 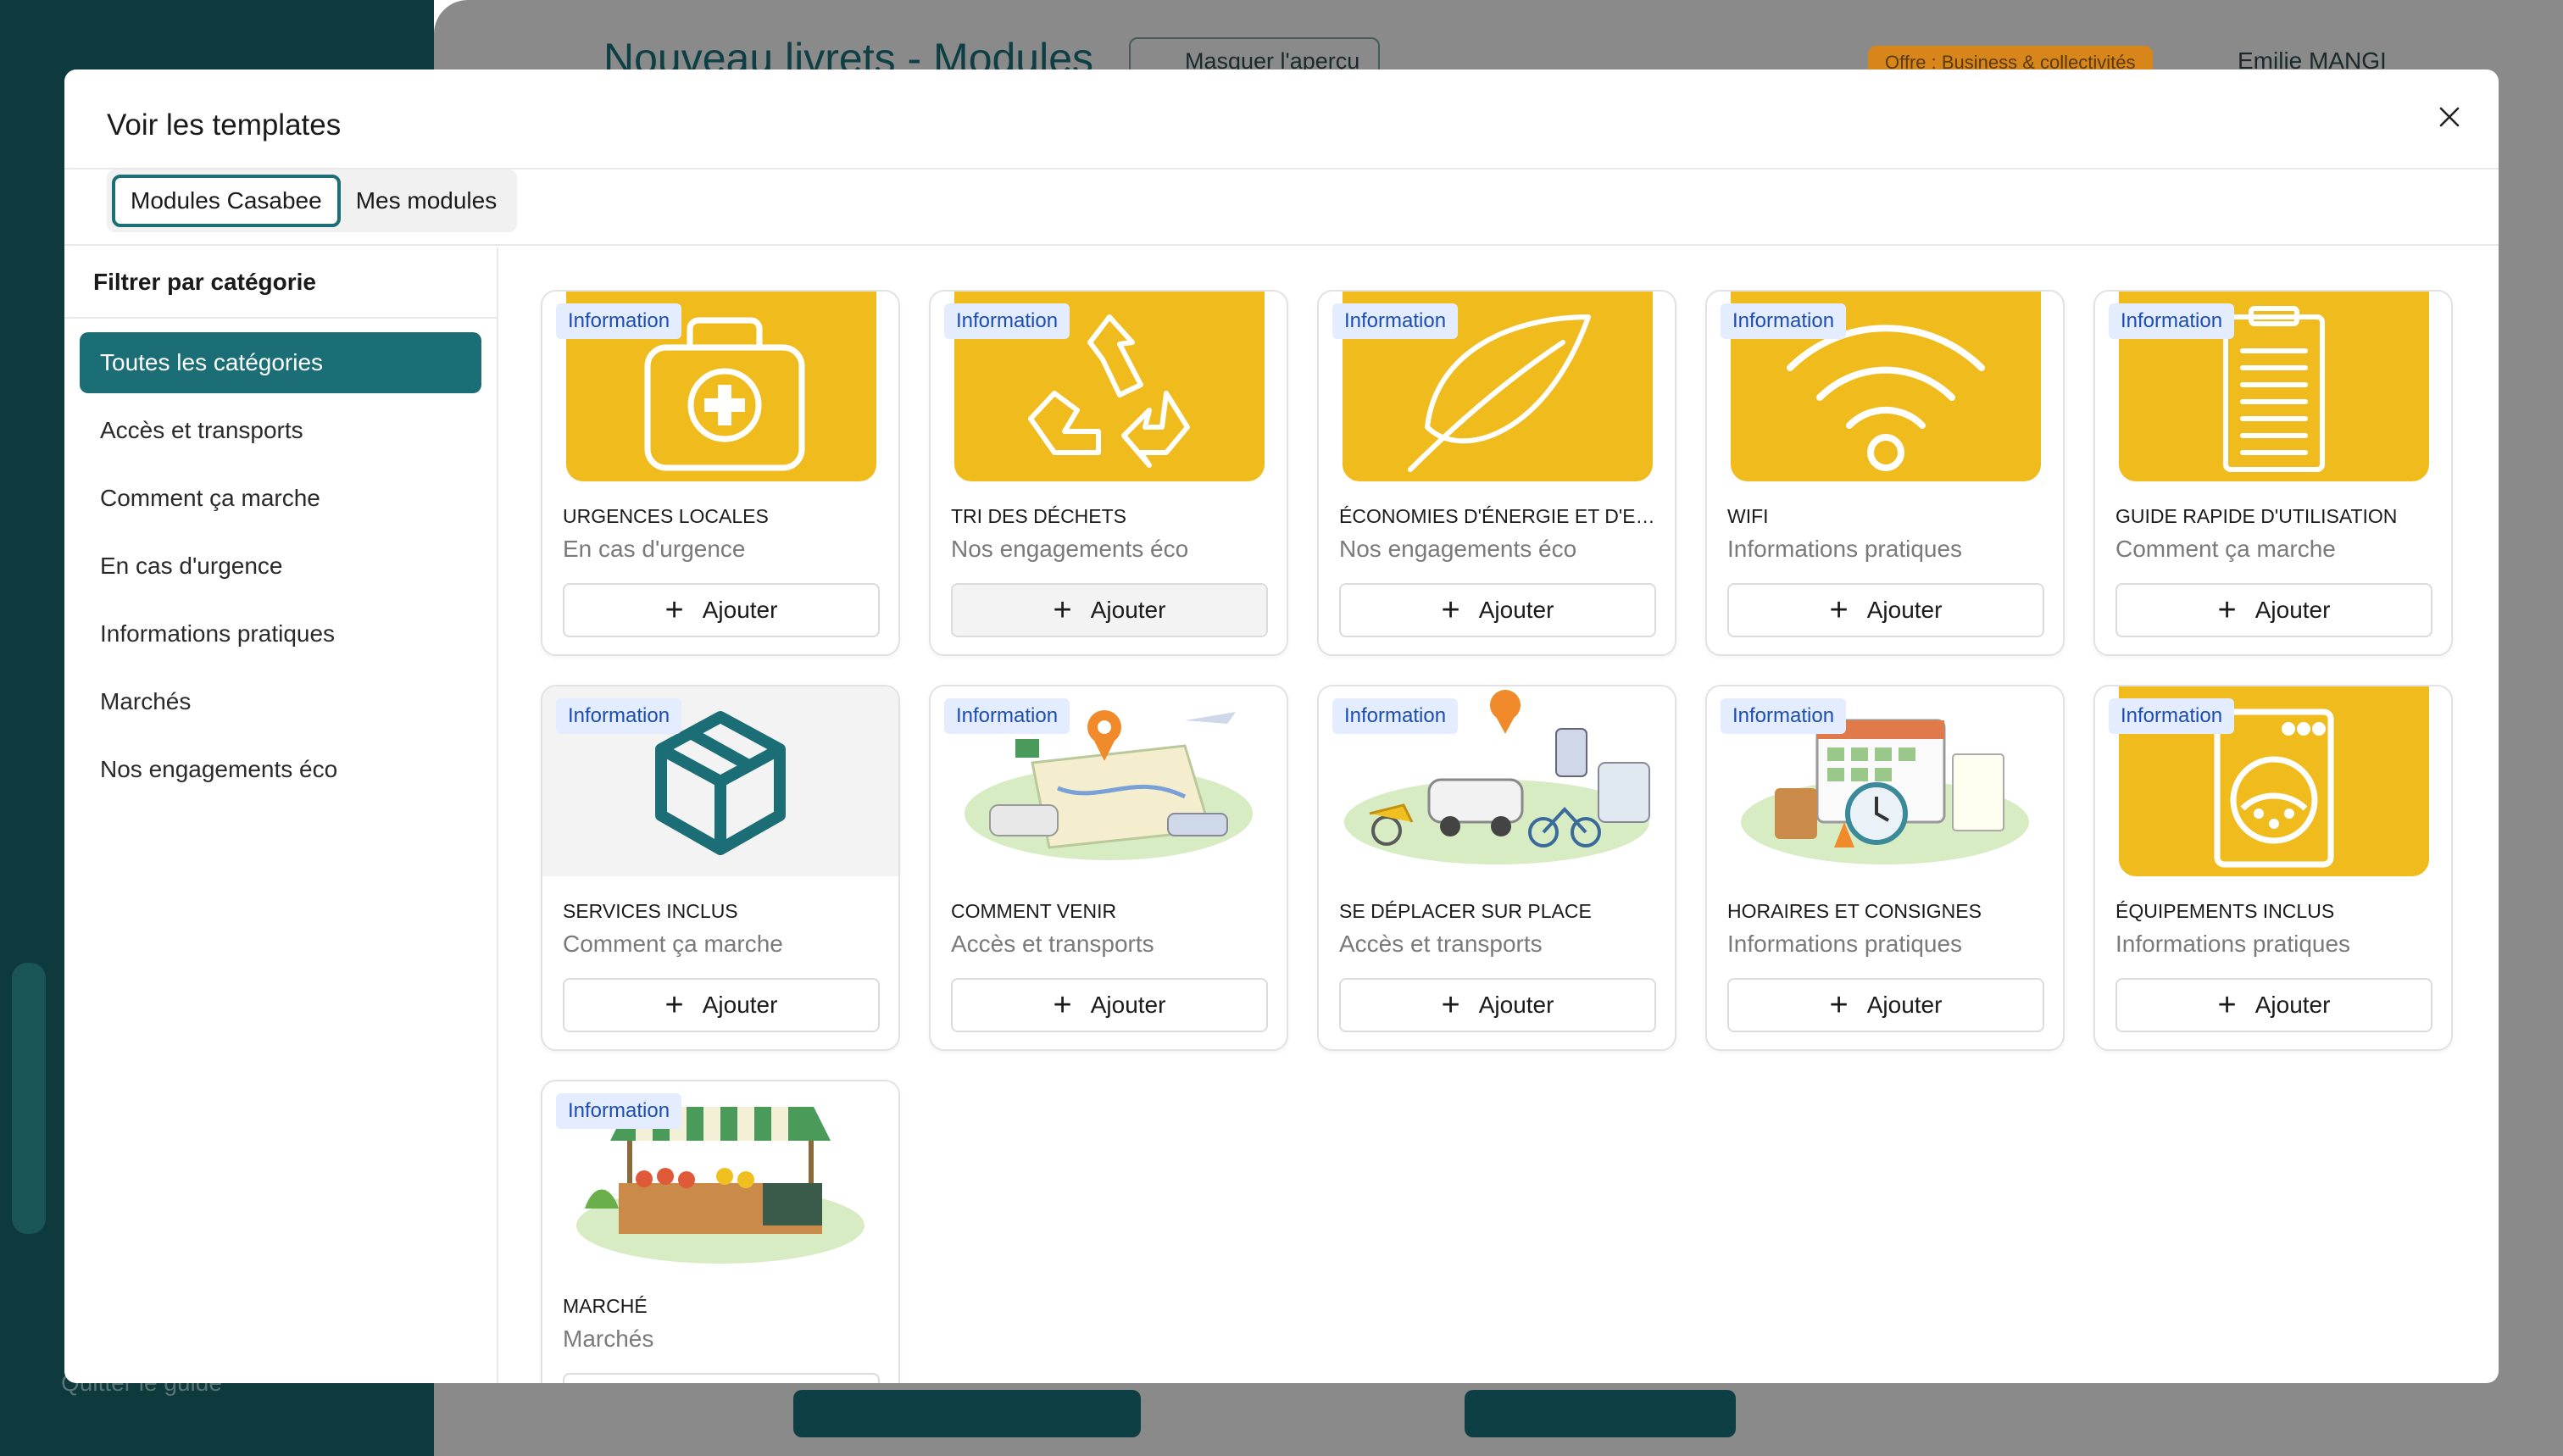 I want to click on category-practical-info: Informations pratiques, so click(x=280, y=634).